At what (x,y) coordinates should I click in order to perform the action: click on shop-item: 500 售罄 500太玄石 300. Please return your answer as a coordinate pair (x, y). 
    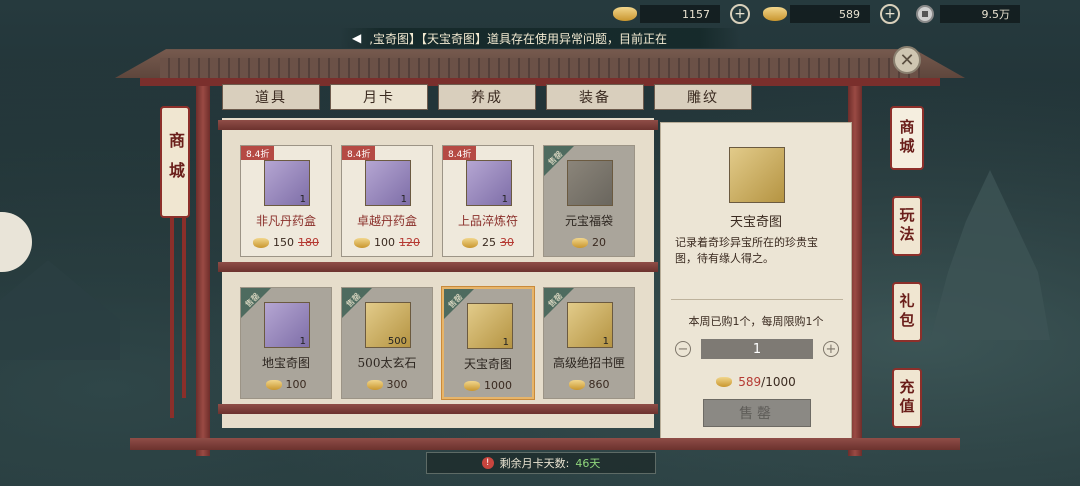
    Looking at the image, I should click on (387, 343).